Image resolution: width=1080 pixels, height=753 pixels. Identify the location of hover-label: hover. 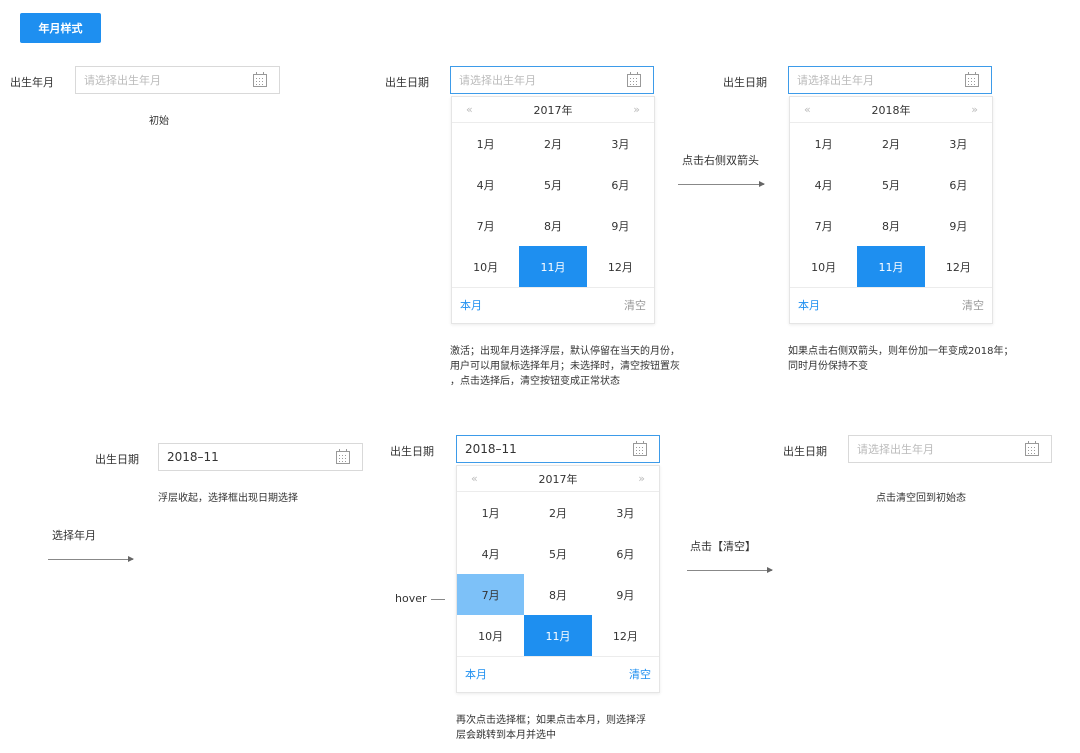
(411, 598).